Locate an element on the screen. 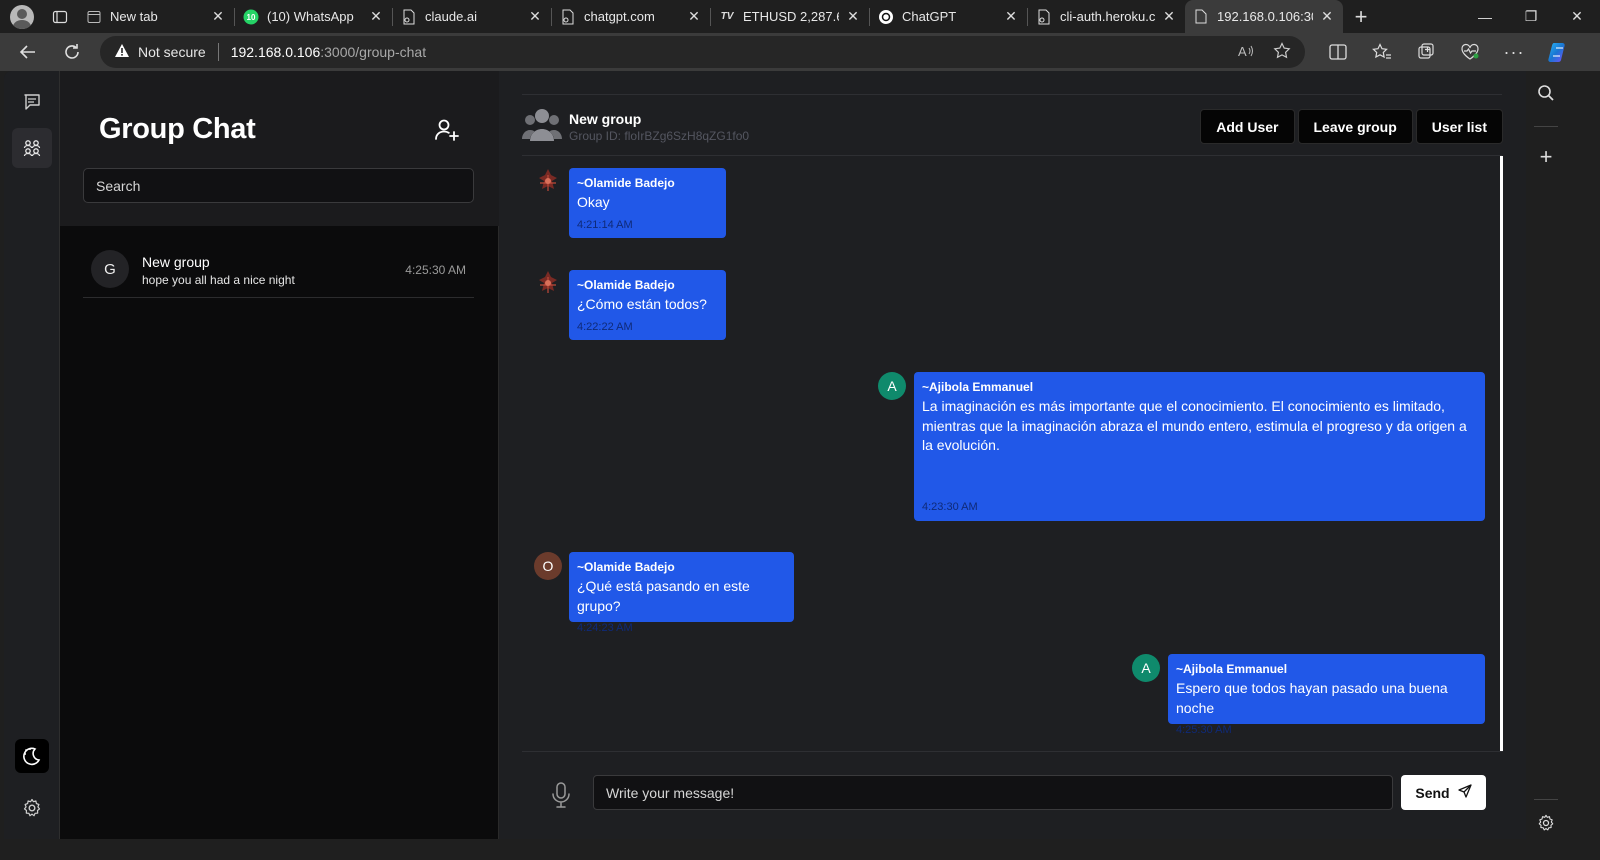  search-input: Search is located at coordinates (278, 185).